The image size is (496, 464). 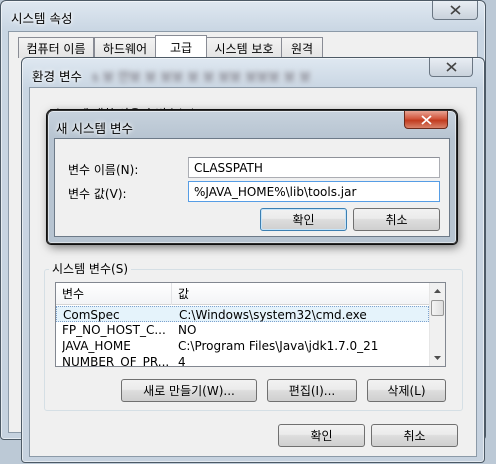 I want to click on row-name: ComSpec, so click(x=91, y=315).